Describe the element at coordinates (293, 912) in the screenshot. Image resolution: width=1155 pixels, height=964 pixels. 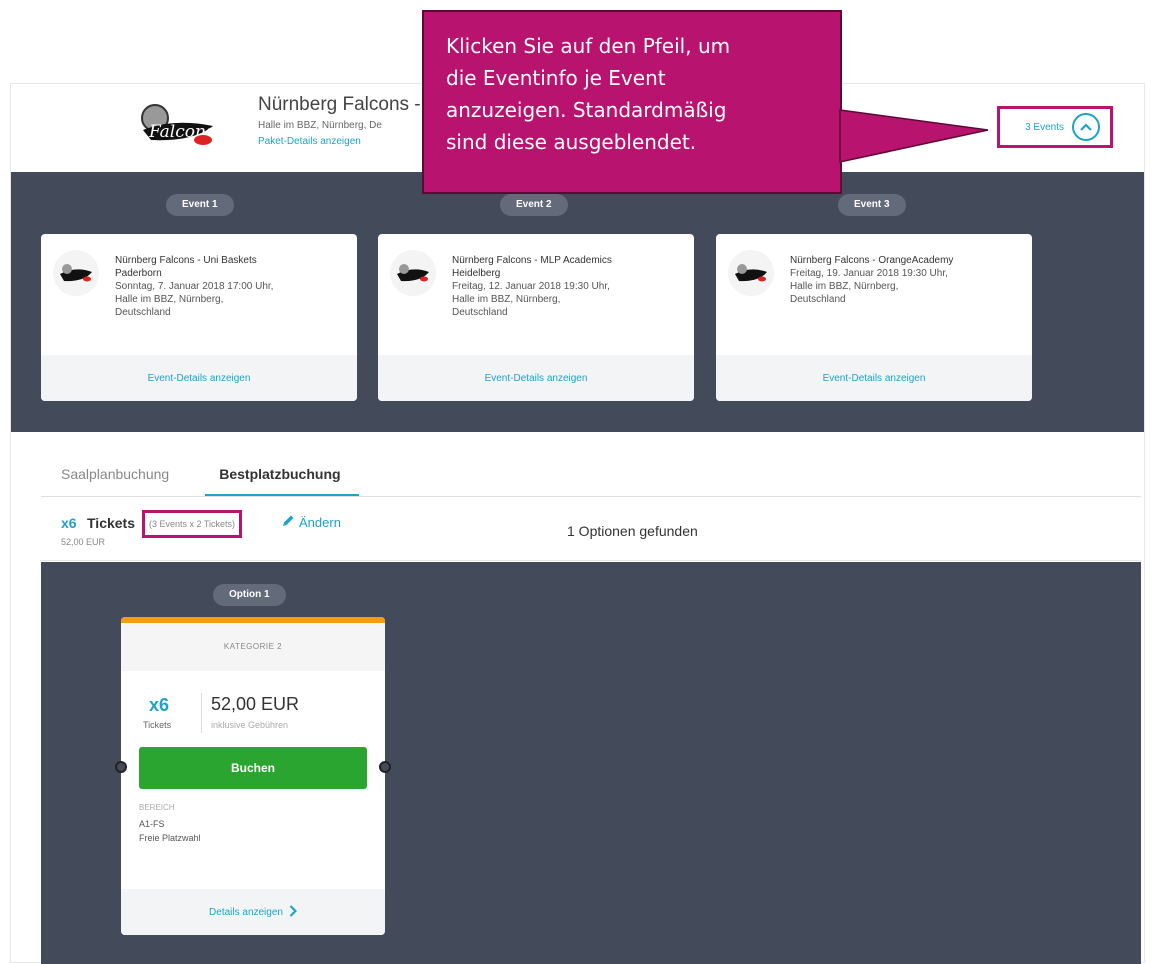
I see `chevron-right-icon` at that location.